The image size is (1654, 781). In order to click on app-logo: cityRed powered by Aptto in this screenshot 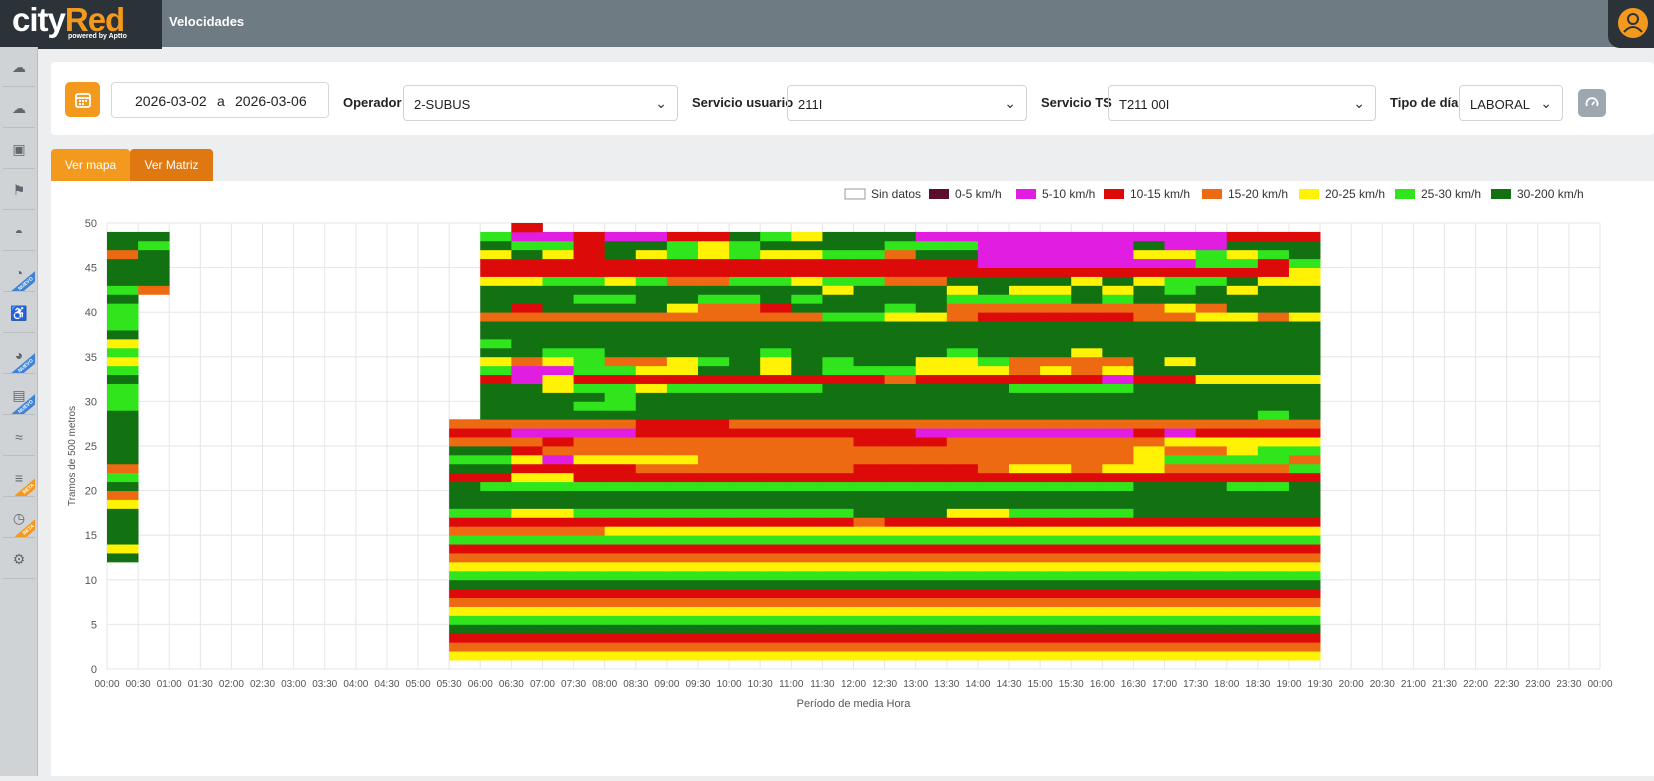, I will do `click(81, 24)`.